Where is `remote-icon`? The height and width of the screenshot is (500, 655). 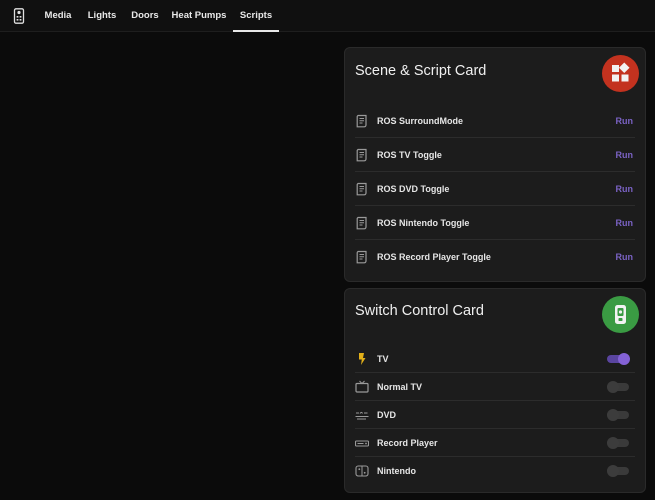
remote-icon is located at coordinates (620, 314).